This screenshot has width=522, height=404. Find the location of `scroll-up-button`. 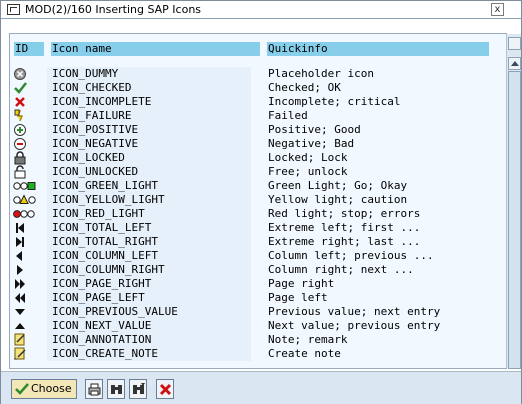

scroll-up-button is located at coordinates (514, 63).